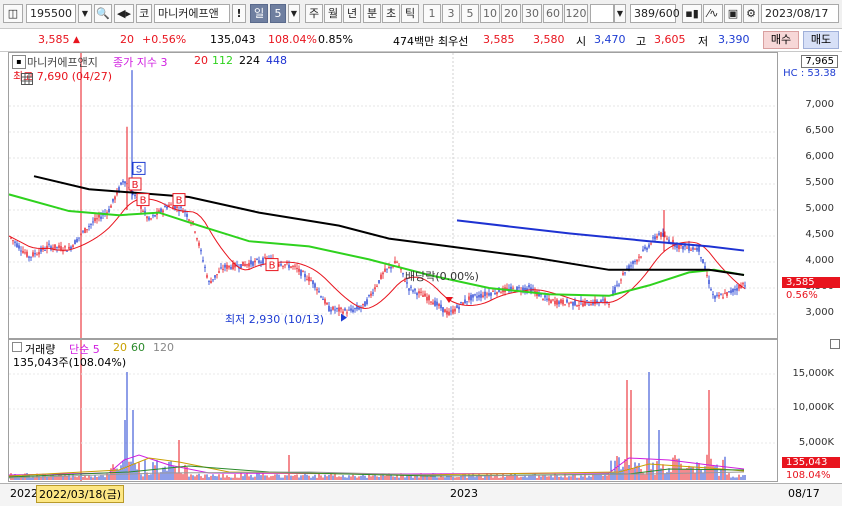 The height and width of the screenshot is (506, 842). What do you see at coordinates (103, 13) in the screenshot?
I see `search-icon: 🔍` at bounding box center [103, 13].